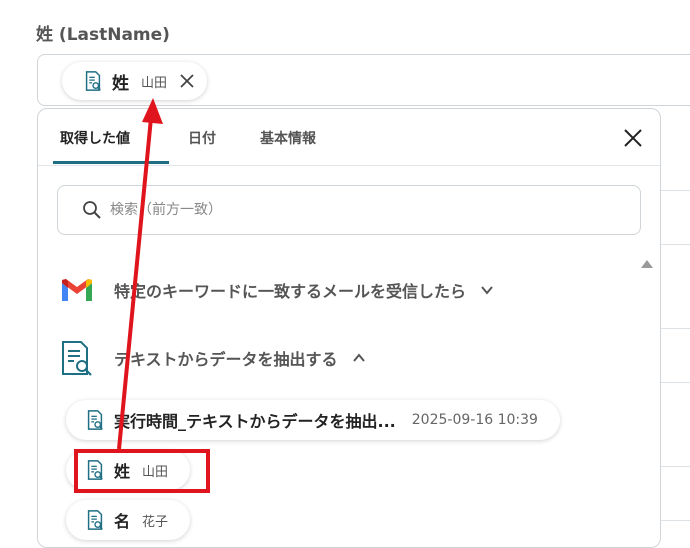  What do you see at coordinates (111, 162) in the screenshot?
I see `active-tab-indicator` at bounding box center [111, 162].